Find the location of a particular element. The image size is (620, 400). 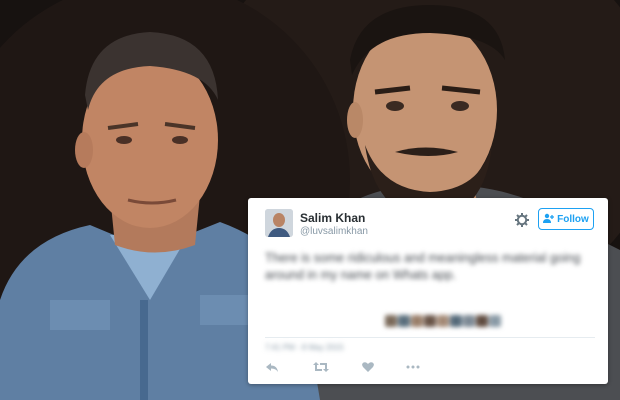

tweet-actions is located at coordinates (430, 368).